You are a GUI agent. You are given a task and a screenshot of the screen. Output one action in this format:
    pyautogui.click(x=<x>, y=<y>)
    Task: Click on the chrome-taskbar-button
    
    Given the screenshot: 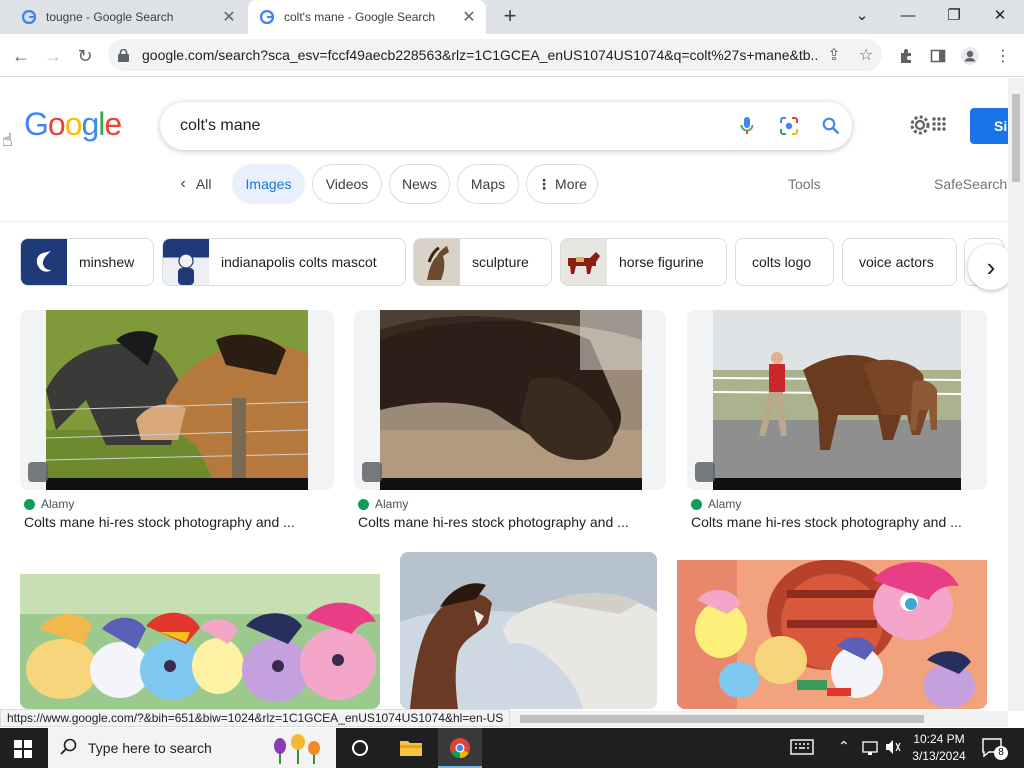 What is the action you would take?
    pyautogui.click(x=460, y=748)
    